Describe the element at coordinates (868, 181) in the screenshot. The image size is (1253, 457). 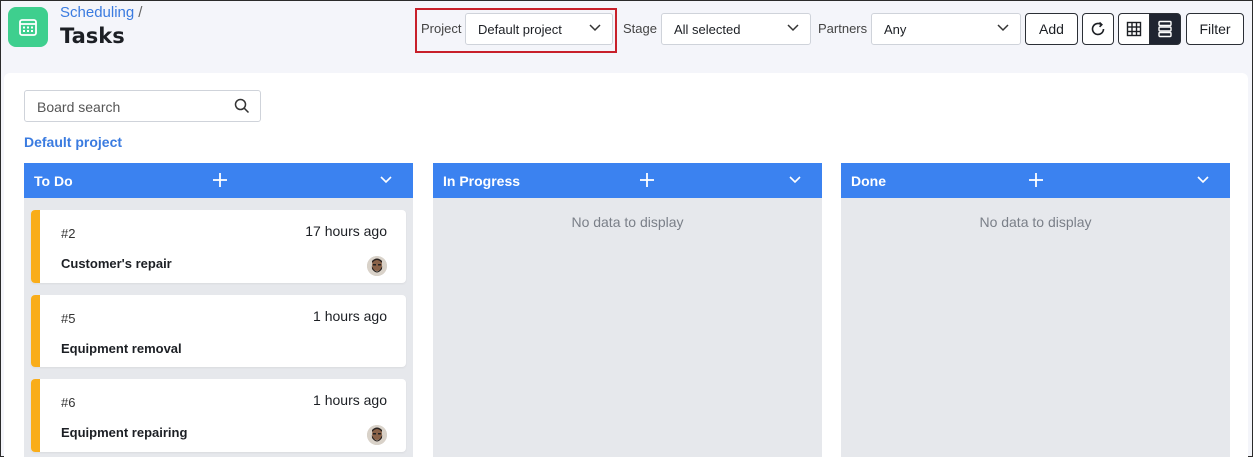
I see `column-title: Done` at that location.